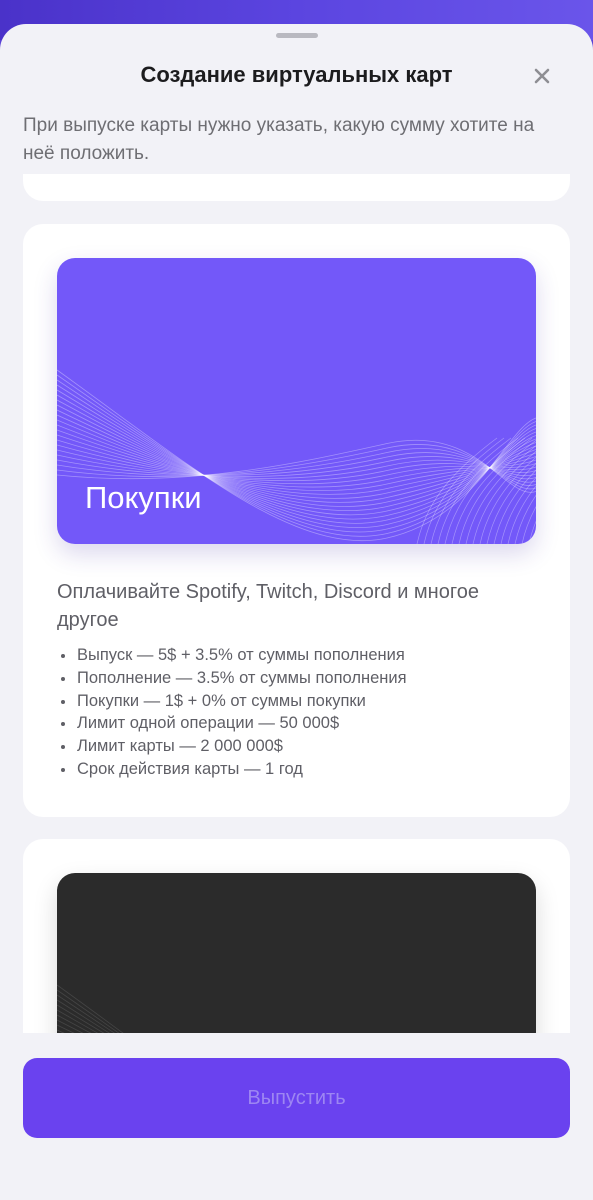 The image size is (593, 1200). What do you see at coordinates (303, 655) in the screenshot?
I see `feature-issue-fee: Выпуск — 5$ + 3.5% от суммы пополнения` at bounding box center [303, 655].